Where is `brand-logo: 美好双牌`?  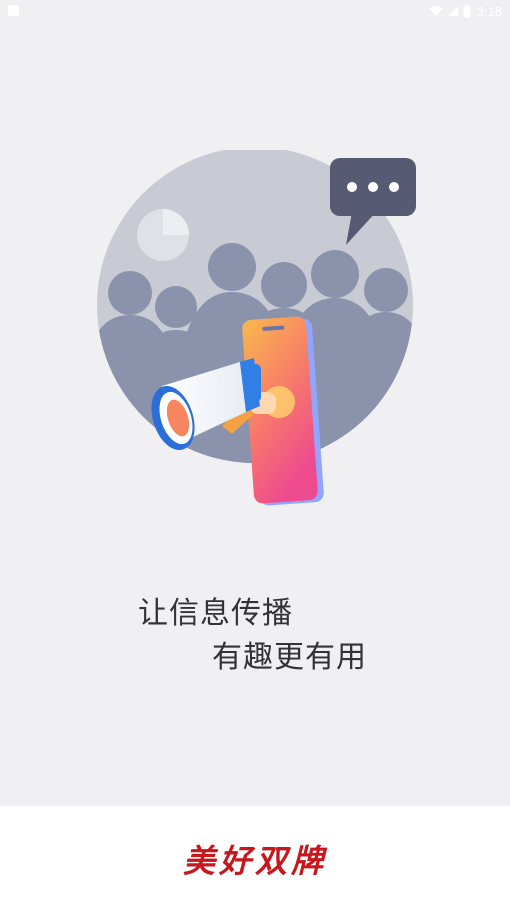 brand-logo: 美好双牌 is located at coordinates (254, 861).